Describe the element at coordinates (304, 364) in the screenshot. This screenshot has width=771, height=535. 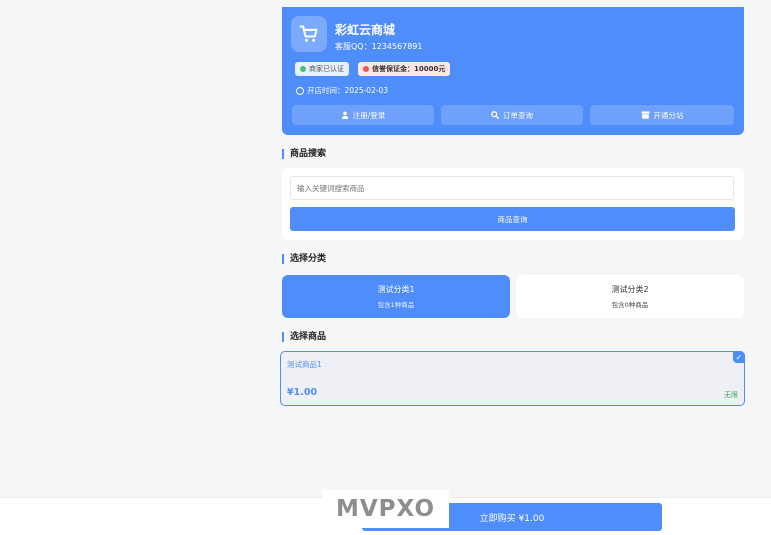
I see `product-name: 测试商品1` at that location.